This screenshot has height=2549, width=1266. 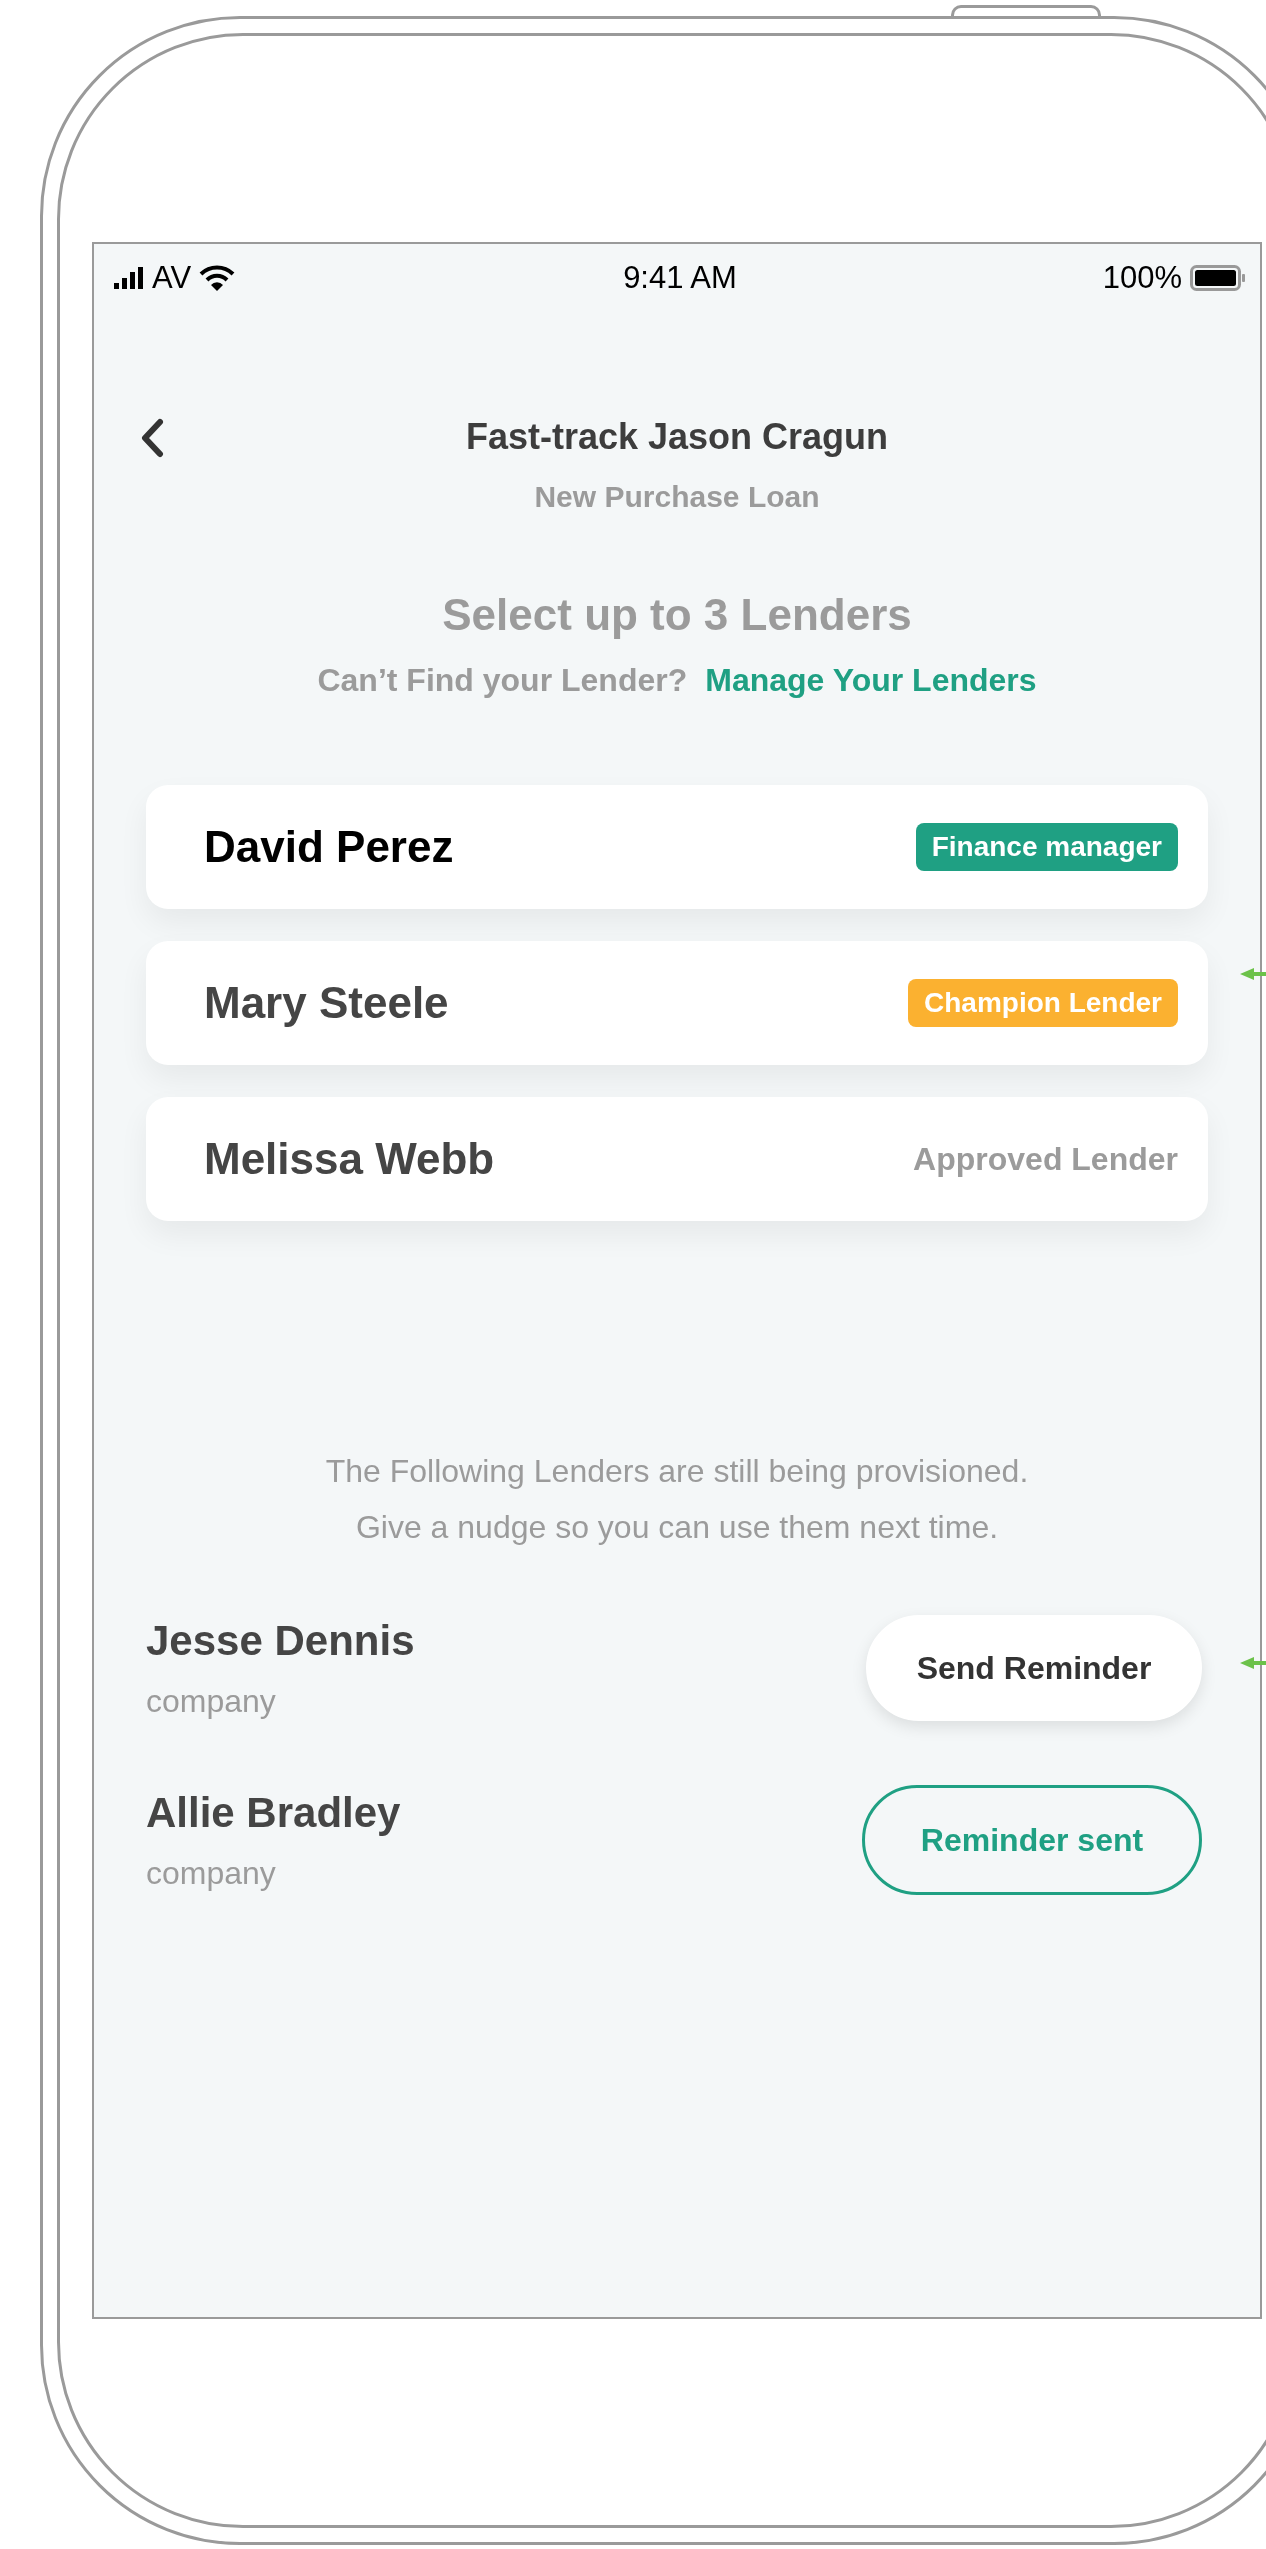 I want to click on section-heading: Select up to 3 Lenders, so click(x=677, y=615).